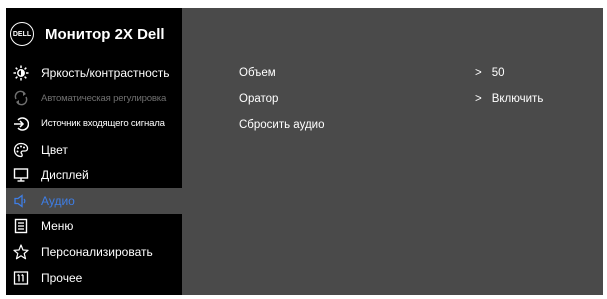 Image resolution: width=607 pixels, height=299 pixels. What do you see at coordinates (490, 73) in the screenshot?
I see `volume-value: >50` at bounding box center [490, 73].